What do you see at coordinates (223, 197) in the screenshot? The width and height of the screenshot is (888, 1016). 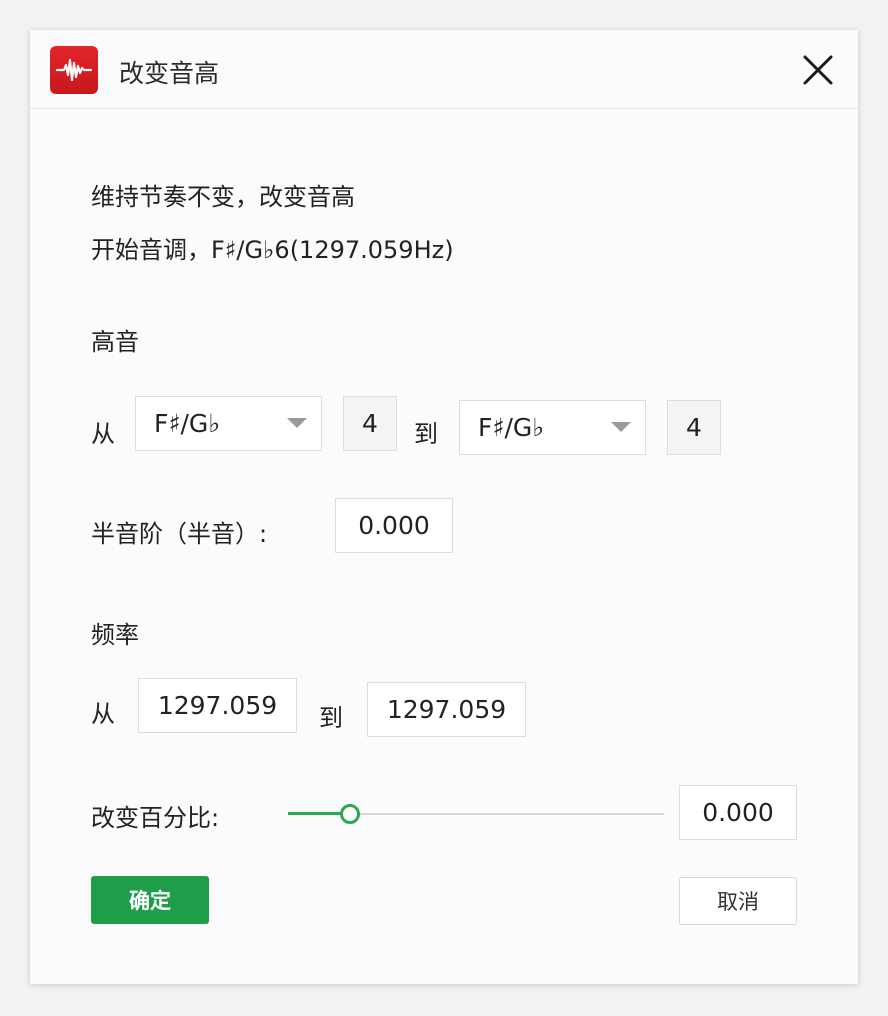 I see `description-text: 维持节奏不变，改变音高` at bounding box center [223, 197].